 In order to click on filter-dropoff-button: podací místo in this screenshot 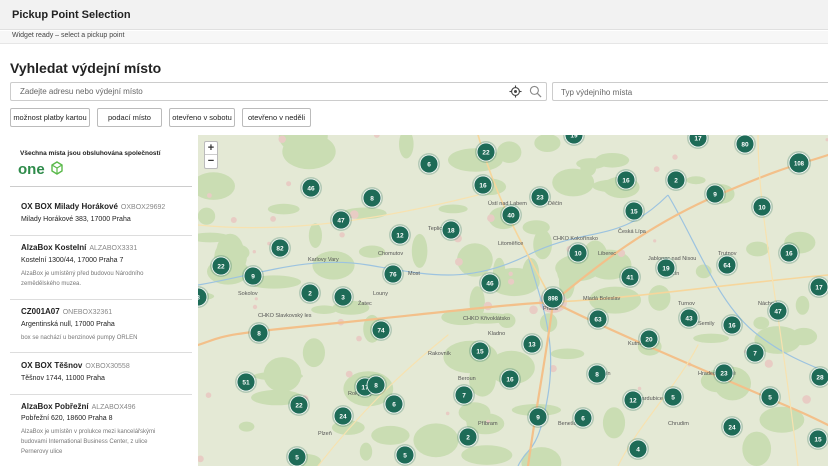, I will do `click(129, 117)`.